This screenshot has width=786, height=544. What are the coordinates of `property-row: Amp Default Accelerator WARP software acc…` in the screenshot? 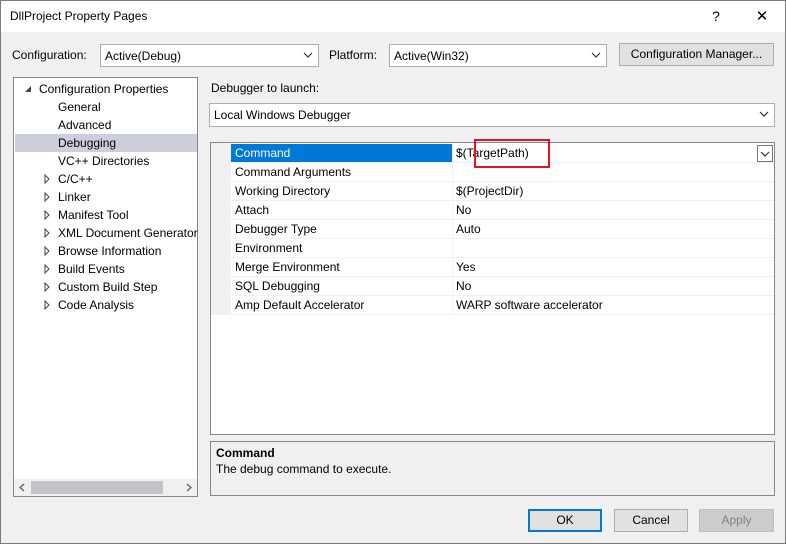 It's located at (502, 305).